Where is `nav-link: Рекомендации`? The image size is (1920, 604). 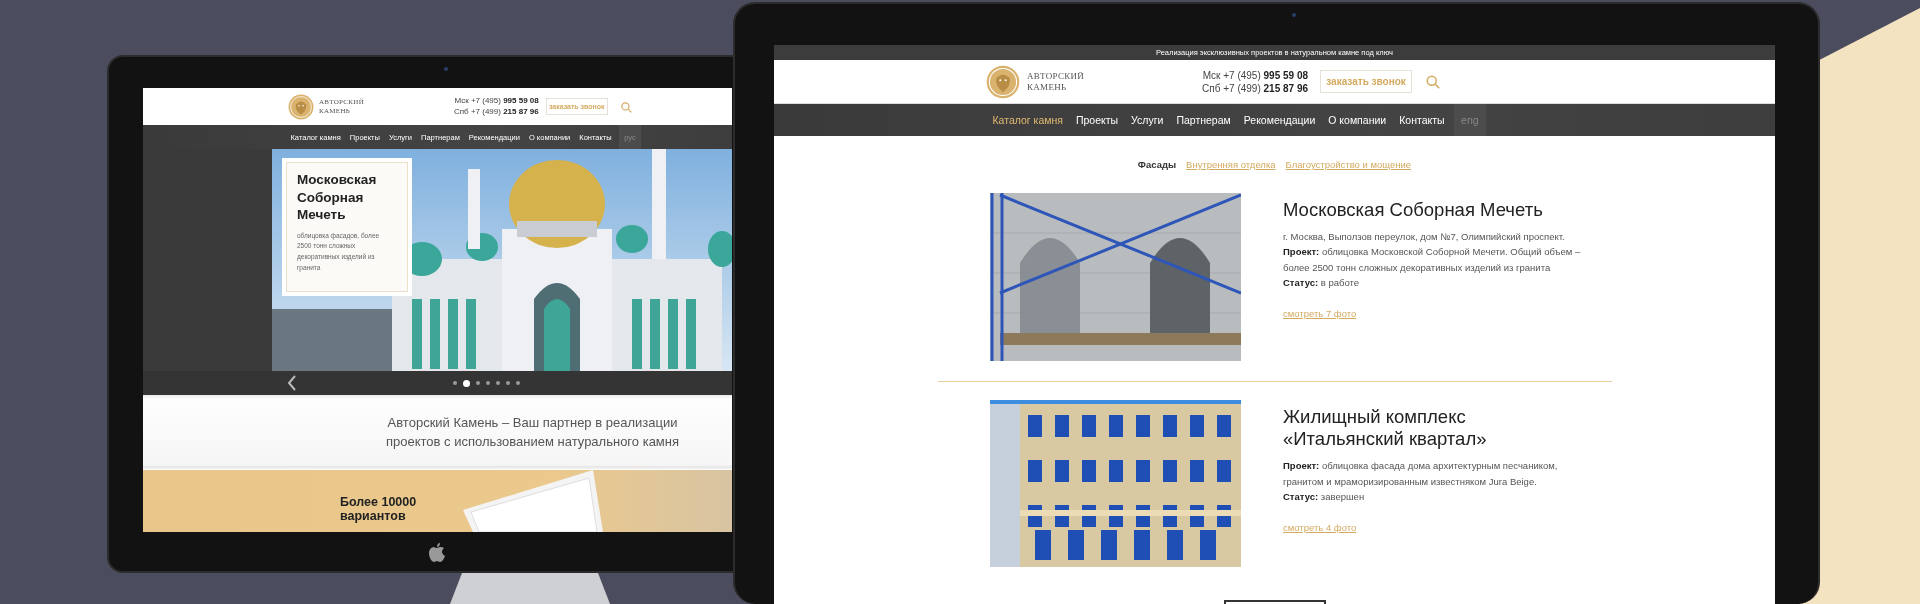 nav-link: Рекомендации is located at coordinates (1279, 120).